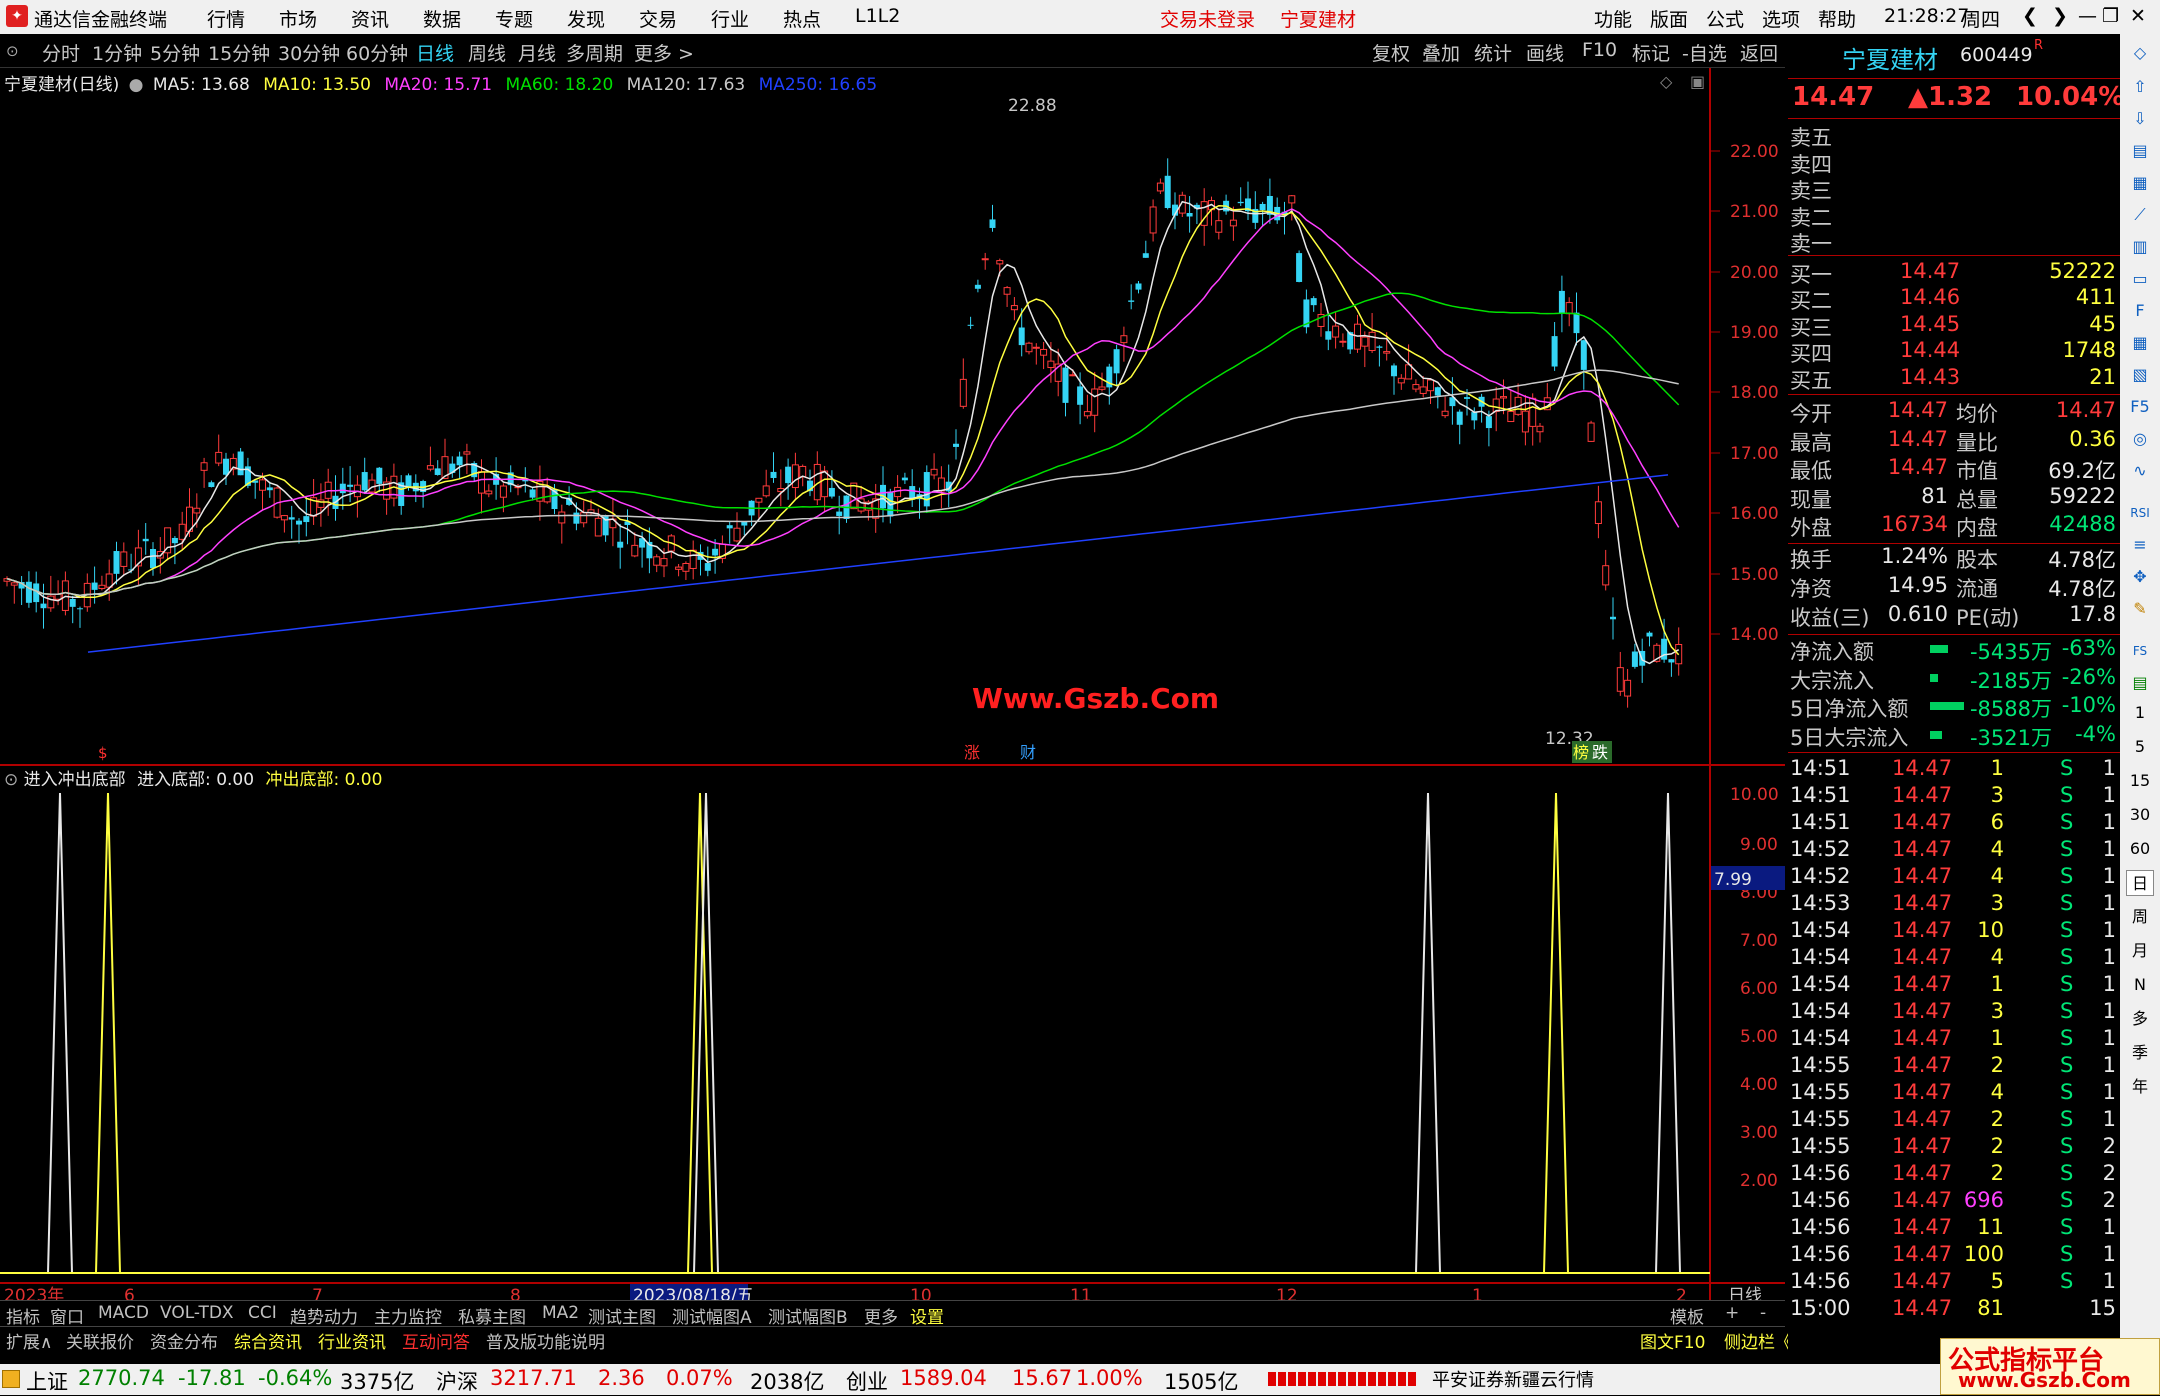  What do you see at coordinates (2140, 815) in the screenshot?
I see `period-30: 30` at bounding box center [2140, 815].